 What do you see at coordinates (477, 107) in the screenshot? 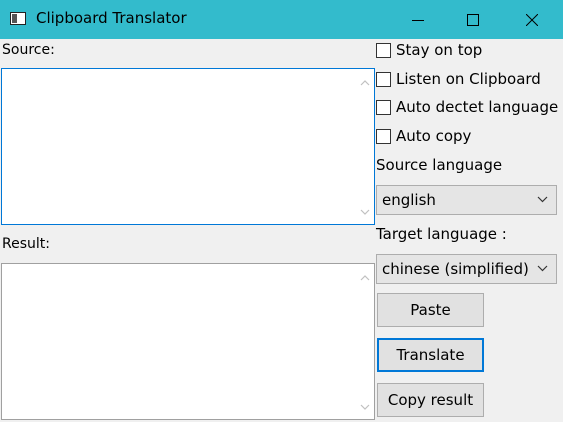
I see `auto-detect-label: Auto dectet language` at bounding box center [477, 107].